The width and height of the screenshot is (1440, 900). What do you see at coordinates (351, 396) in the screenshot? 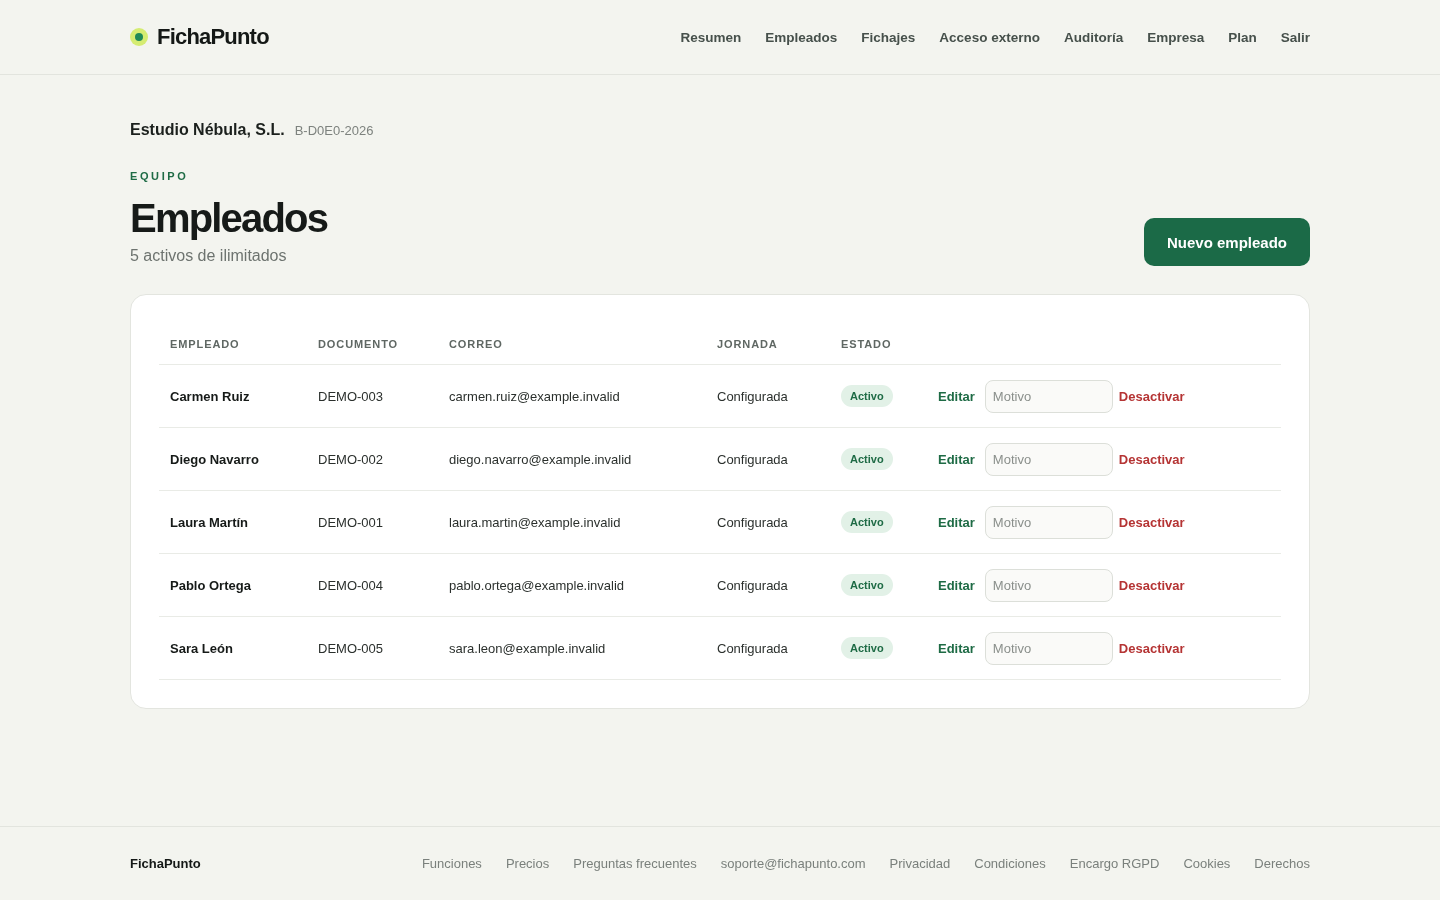
I see `document-cell-text: DEMO-003` at bounding box center [351, 396].